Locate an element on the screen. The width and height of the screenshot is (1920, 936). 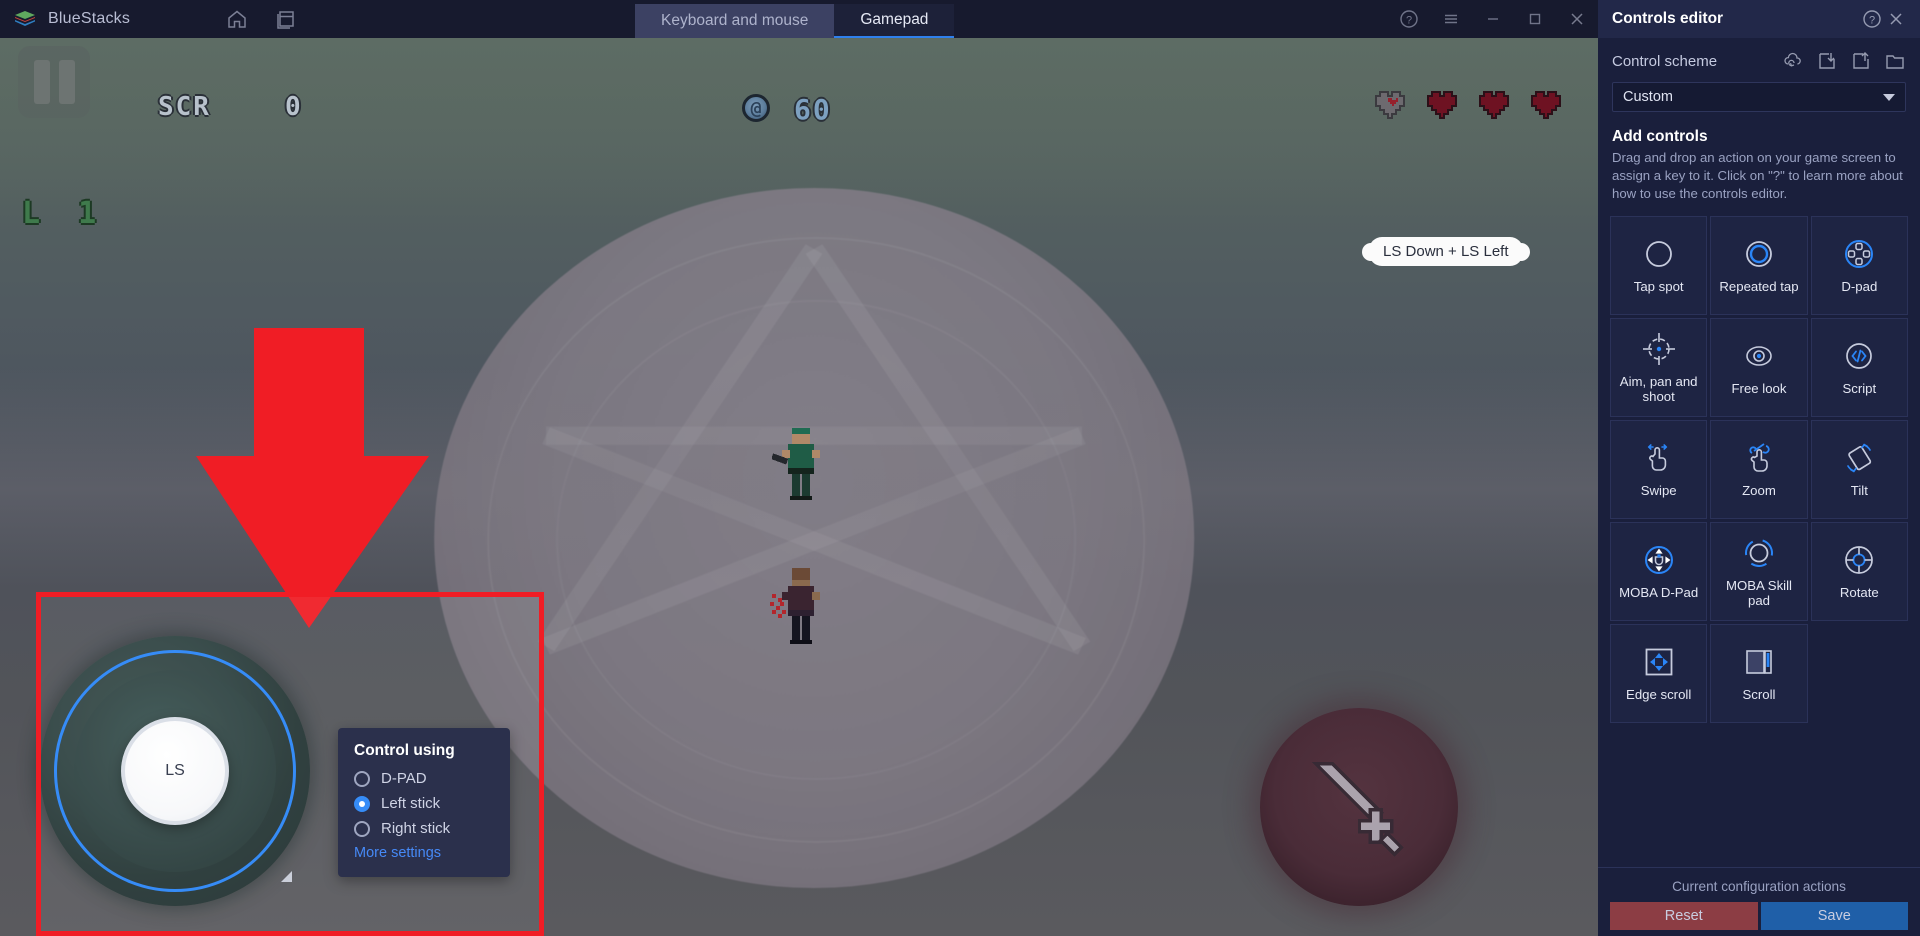
control-tile-label: Zoom is located at coordinates (1759, 491).